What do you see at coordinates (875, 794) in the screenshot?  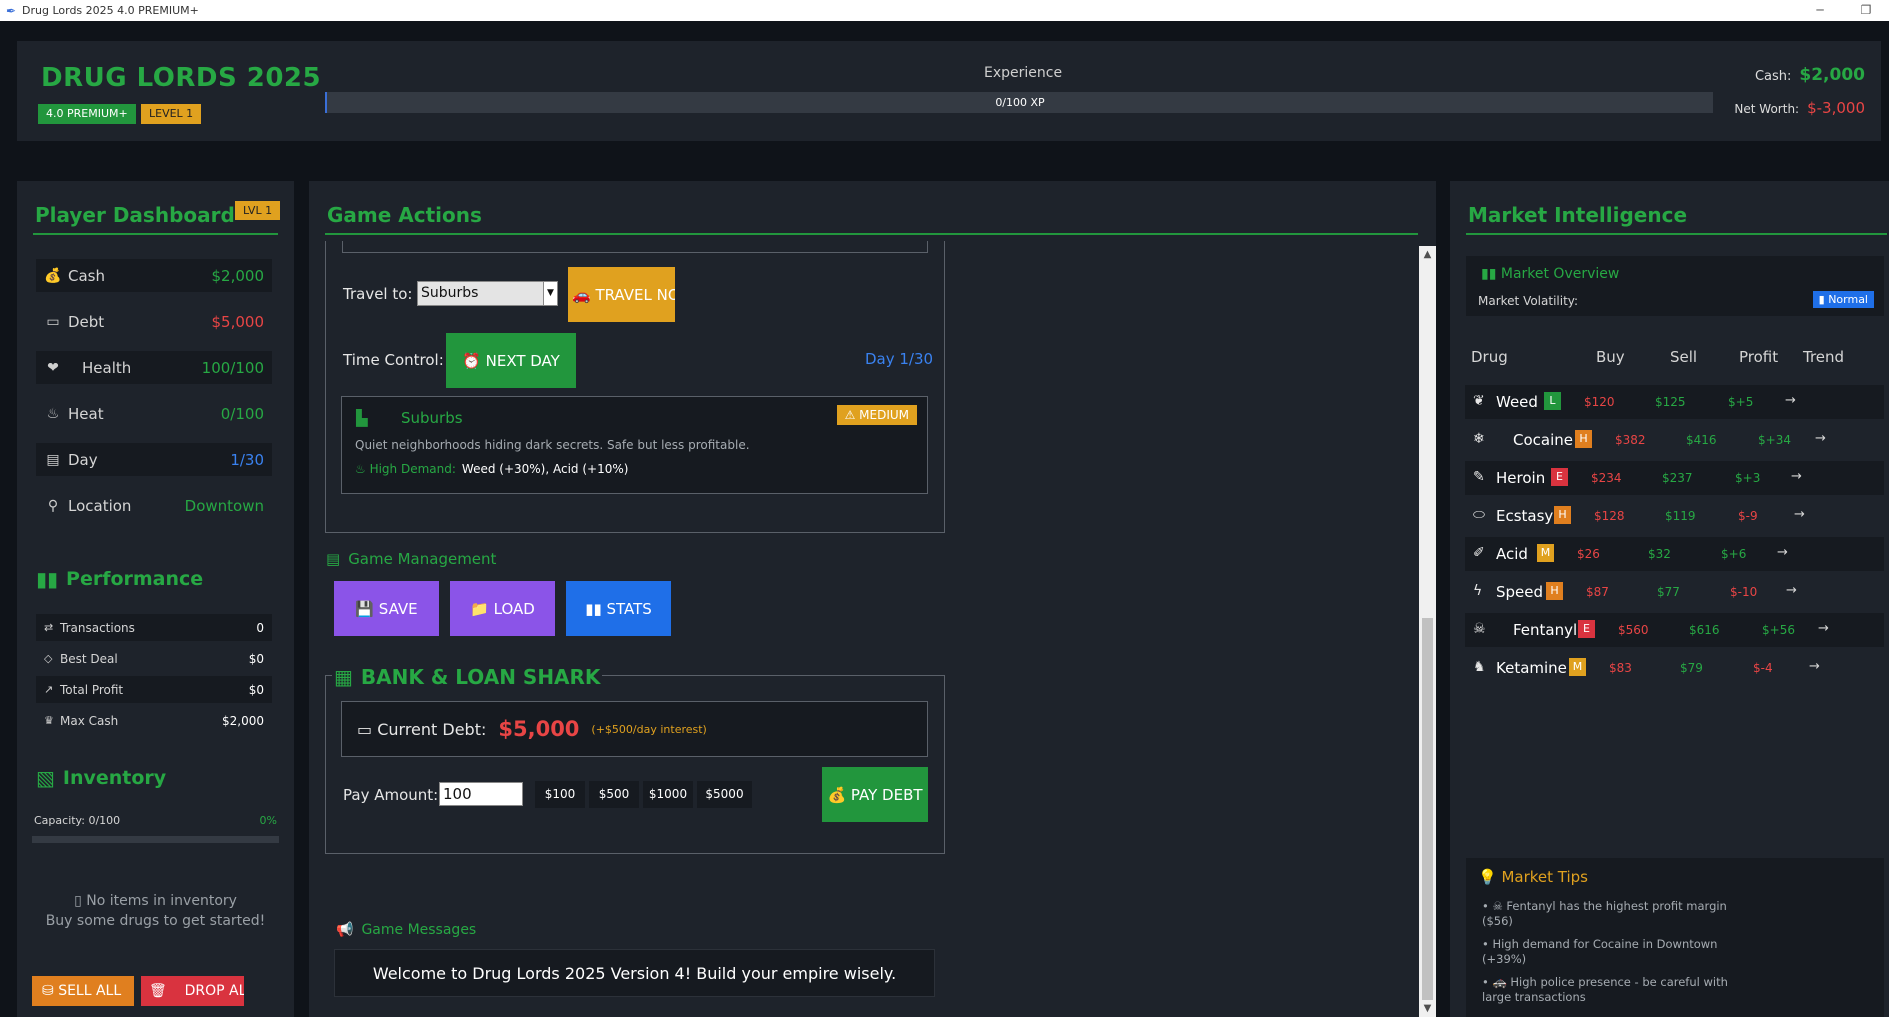 I see `pay-debt-button: 💰 PAY DEBT` at bounding box center [875, 794].